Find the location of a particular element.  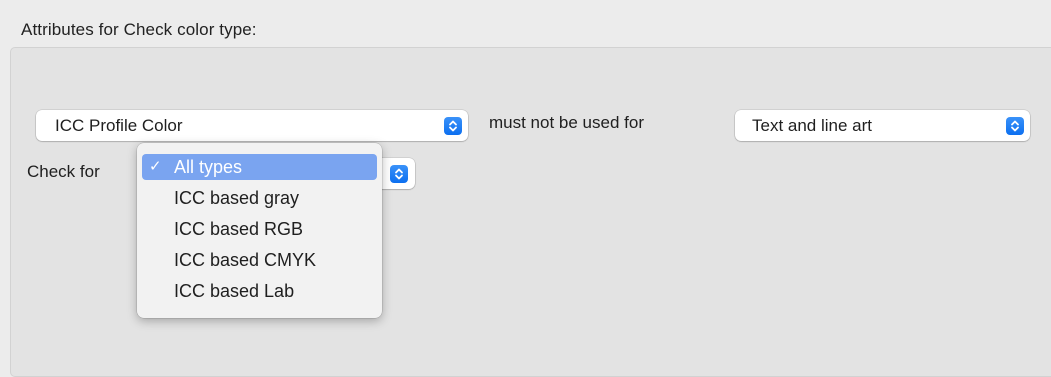

menu-item-icc-rgb: ICC based RGB is located at coordinates (259, 229).